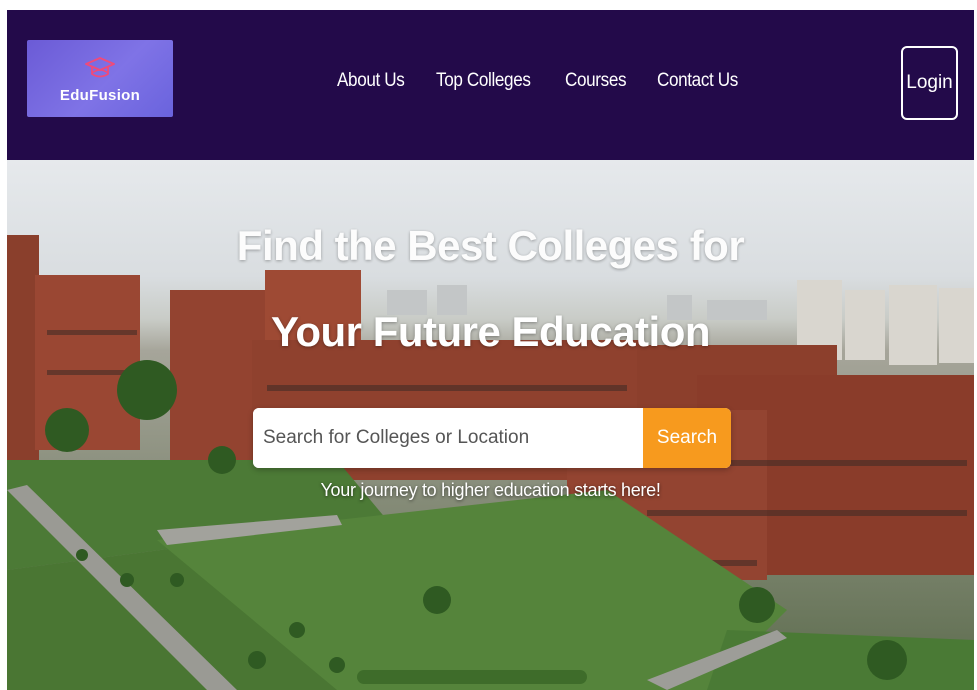 This screenshot has height=690, width=977. What do you see at coordinates (929, 83) in the screenshot?
I see `login-button: Login` at bounding box center [929, 83].